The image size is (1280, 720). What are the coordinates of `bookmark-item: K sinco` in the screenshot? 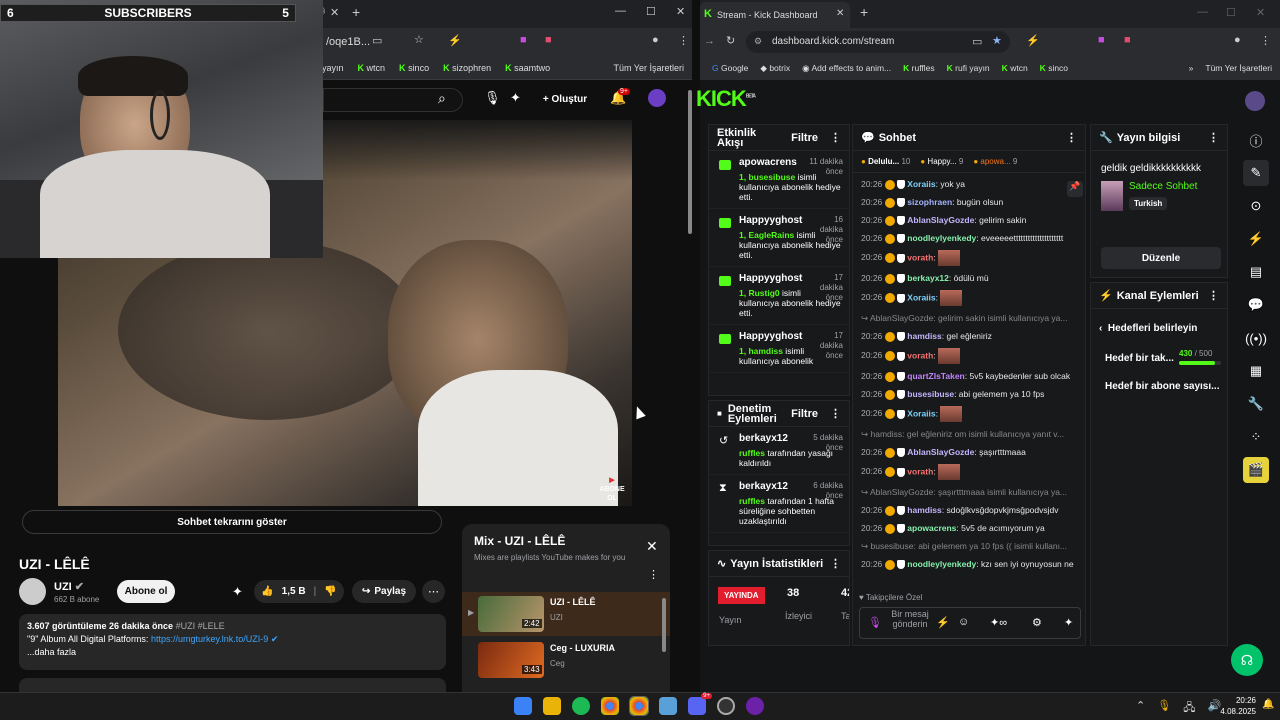 It's located at (414, 68).